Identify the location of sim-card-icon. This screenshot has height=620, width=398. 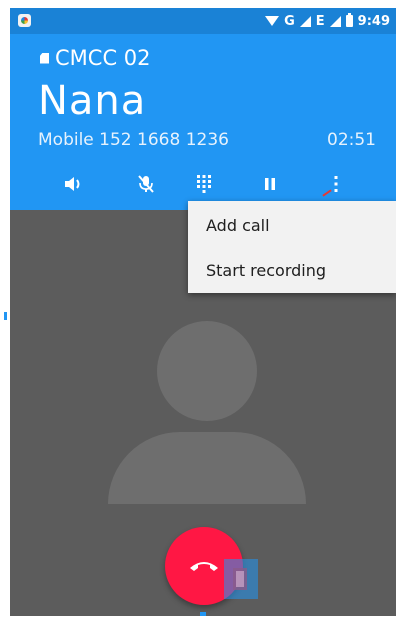
(44, 58).